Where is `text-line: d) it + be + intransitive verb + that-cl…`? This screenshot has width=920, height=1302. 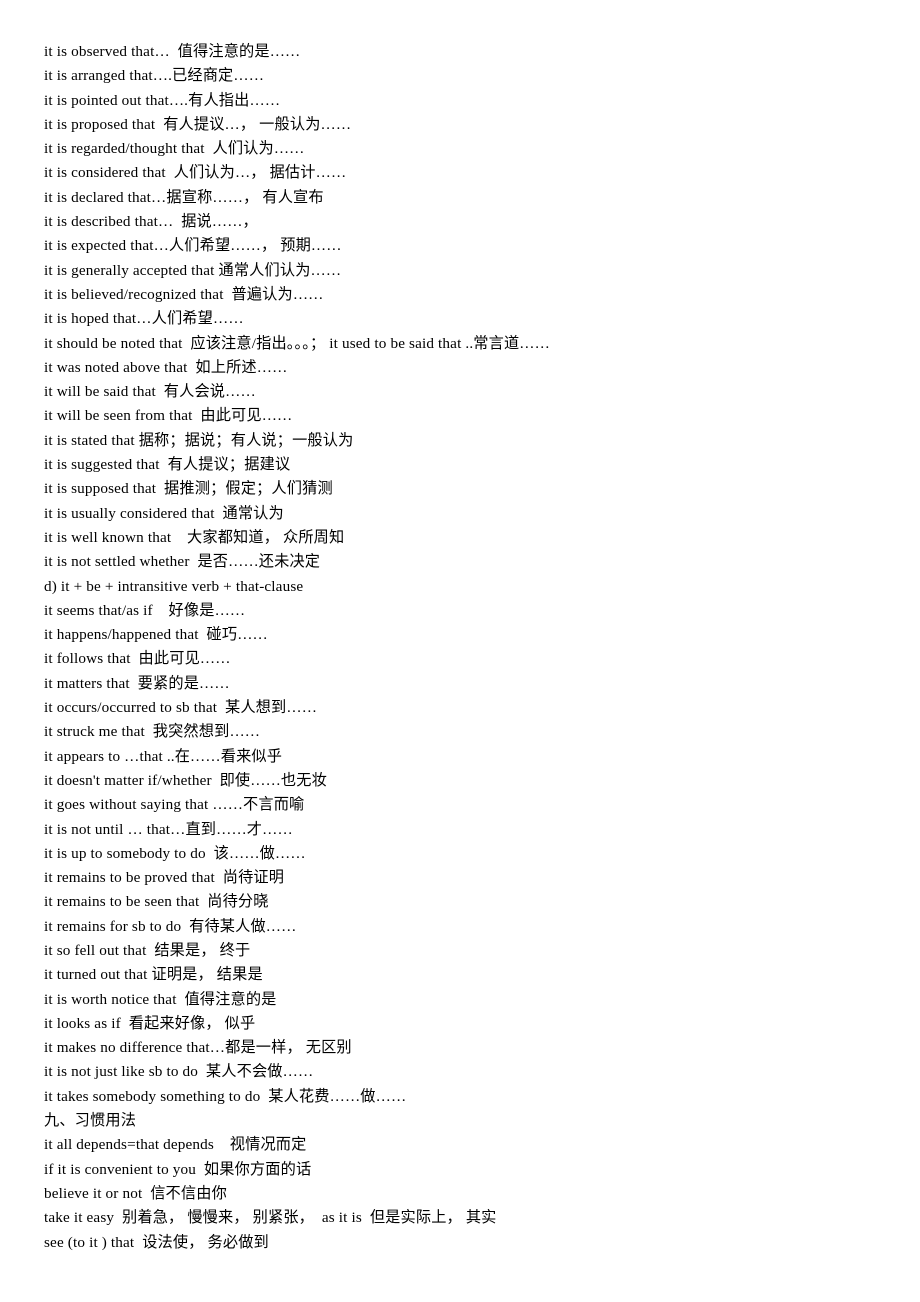
text-line: d) it + be + intransitive verb + that-cl… is located at coordinates (174, 586).